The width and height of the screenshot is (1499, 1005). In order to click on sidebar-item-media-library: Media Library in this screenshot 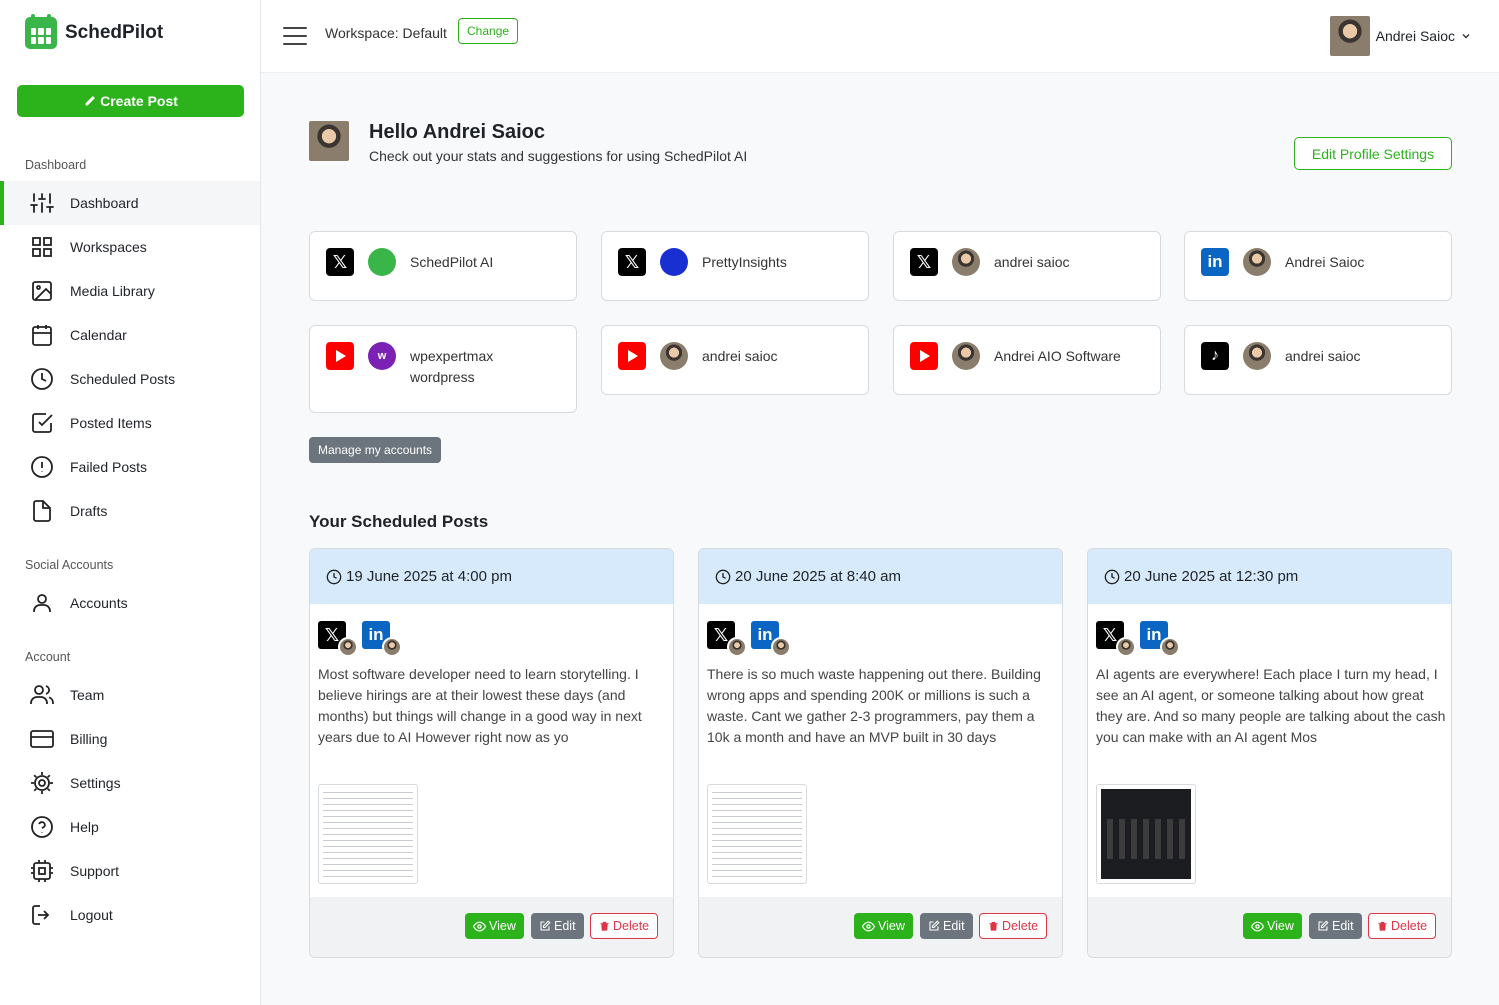, I will do `click(130, 291)`.